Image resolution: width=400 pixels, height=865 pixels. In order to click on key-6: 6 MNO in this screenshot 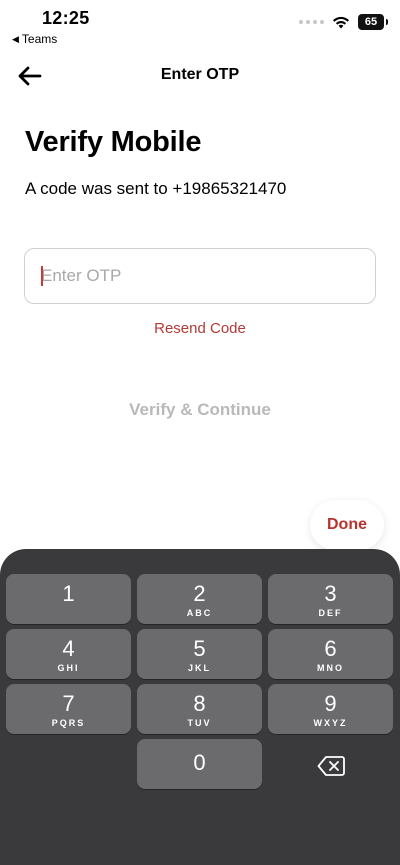, I will do `click(330, 654)`.